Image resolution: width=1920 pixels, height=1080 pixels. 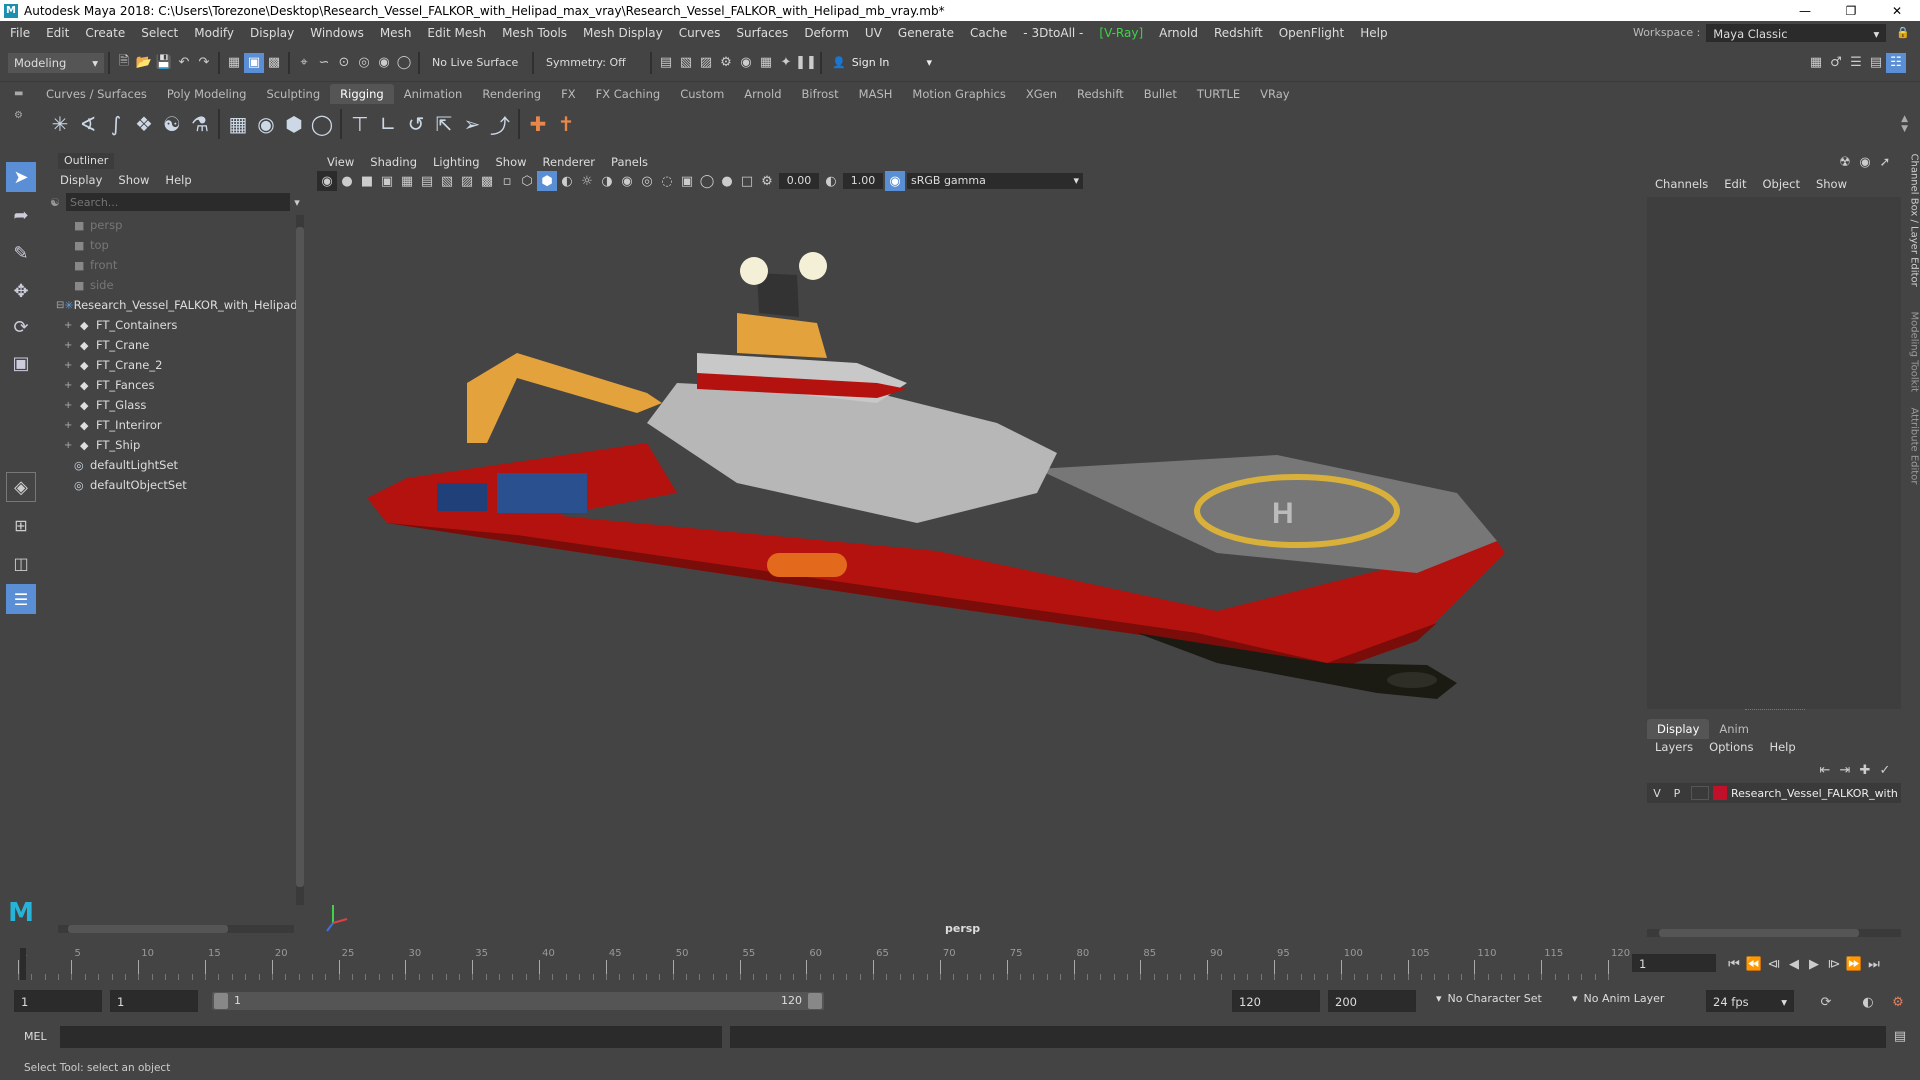 I want to click on end-time-field: 200, so click(x=1372, y=1001).